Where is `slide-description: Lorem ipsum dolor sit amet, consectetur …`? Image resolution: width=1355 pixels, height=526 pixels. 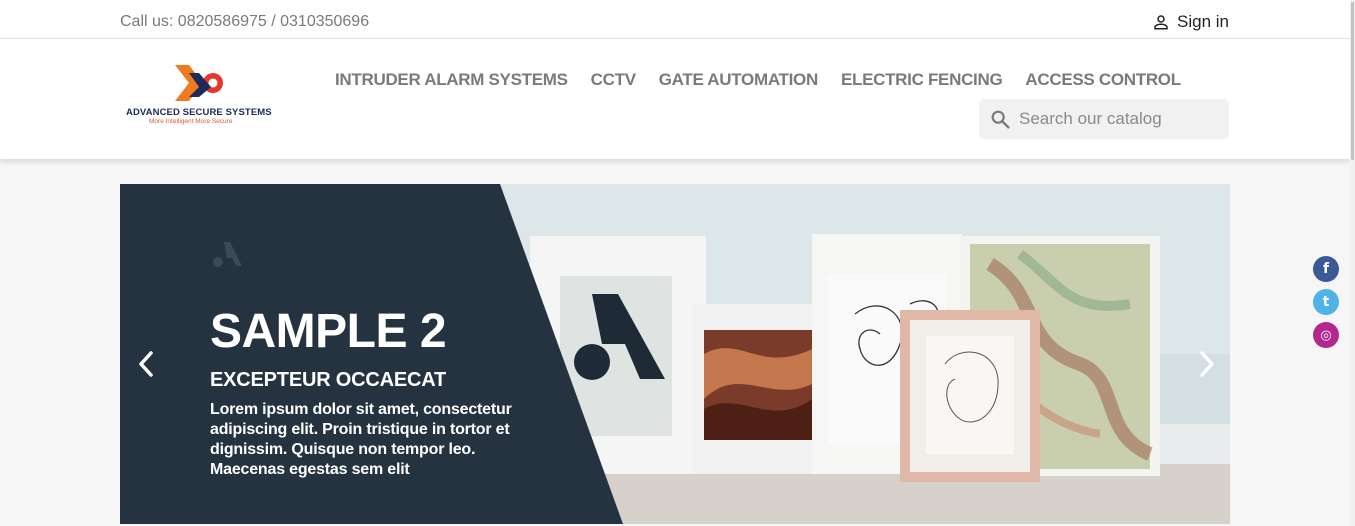
slide-description: Lorem ipsum dolor sit amet, consectetur … is located at coordinates (361, 439).